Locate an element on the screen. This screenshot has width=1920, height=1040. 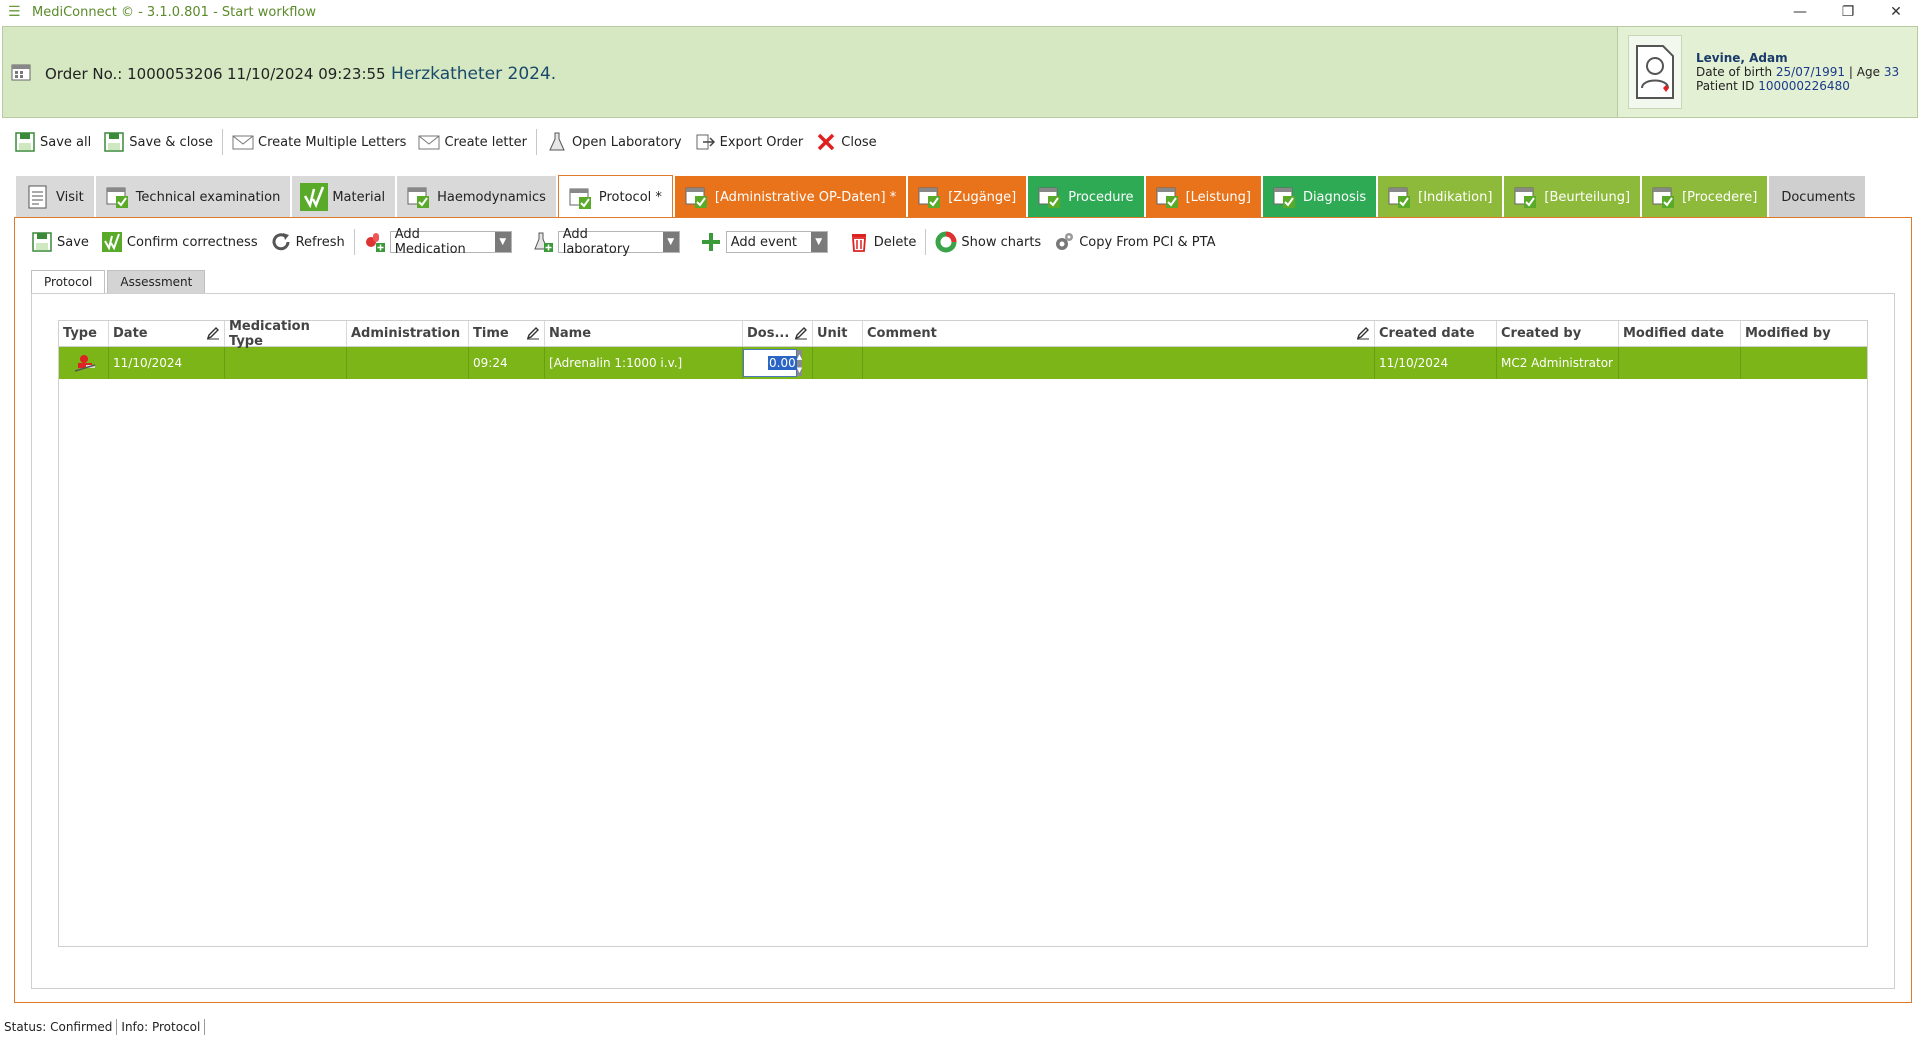
confirm-correctness-button: Confirm correctness is located at coordinates (179, 242).